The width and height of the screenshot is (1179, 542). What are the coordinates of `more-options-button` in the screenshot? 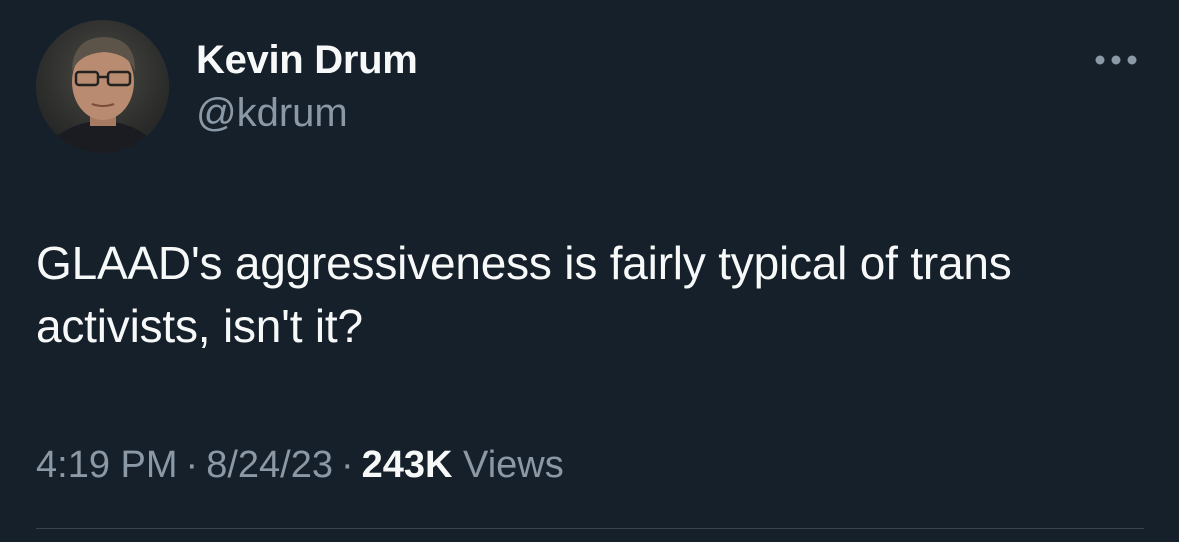 It's located at (1116, 60).